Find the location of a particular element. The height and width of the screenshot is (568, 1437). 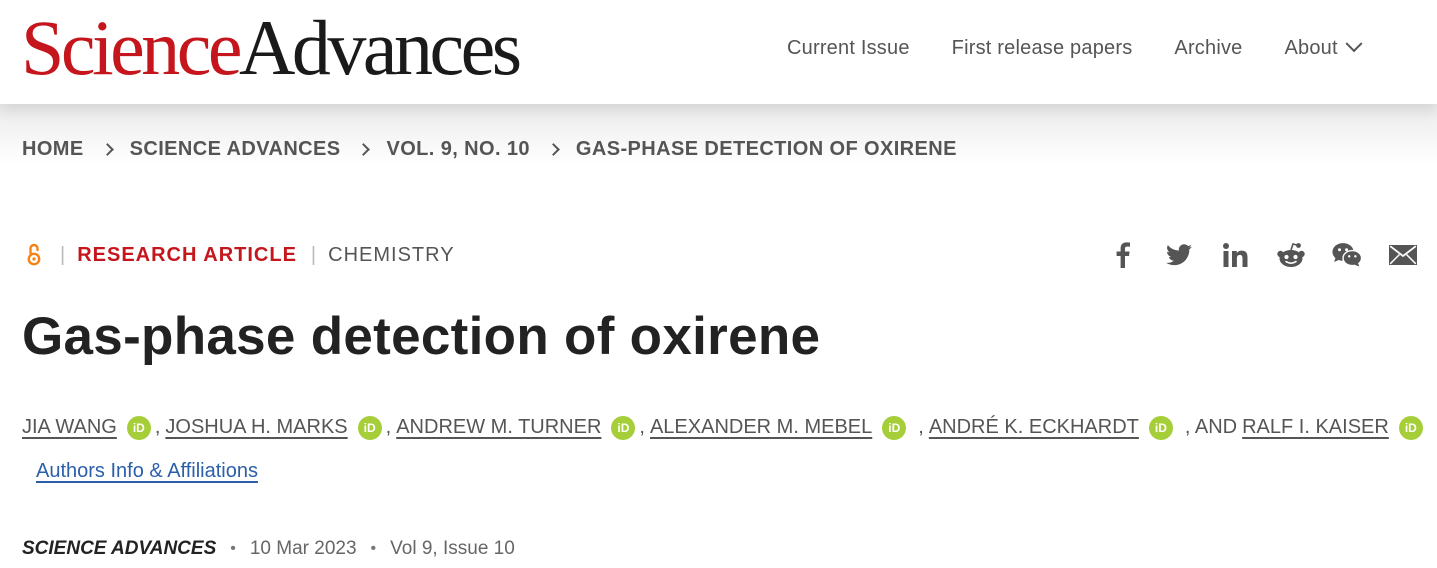

breadcrumb-journal: SCIENCE ADVANCES is located at coordinates (235, 149).